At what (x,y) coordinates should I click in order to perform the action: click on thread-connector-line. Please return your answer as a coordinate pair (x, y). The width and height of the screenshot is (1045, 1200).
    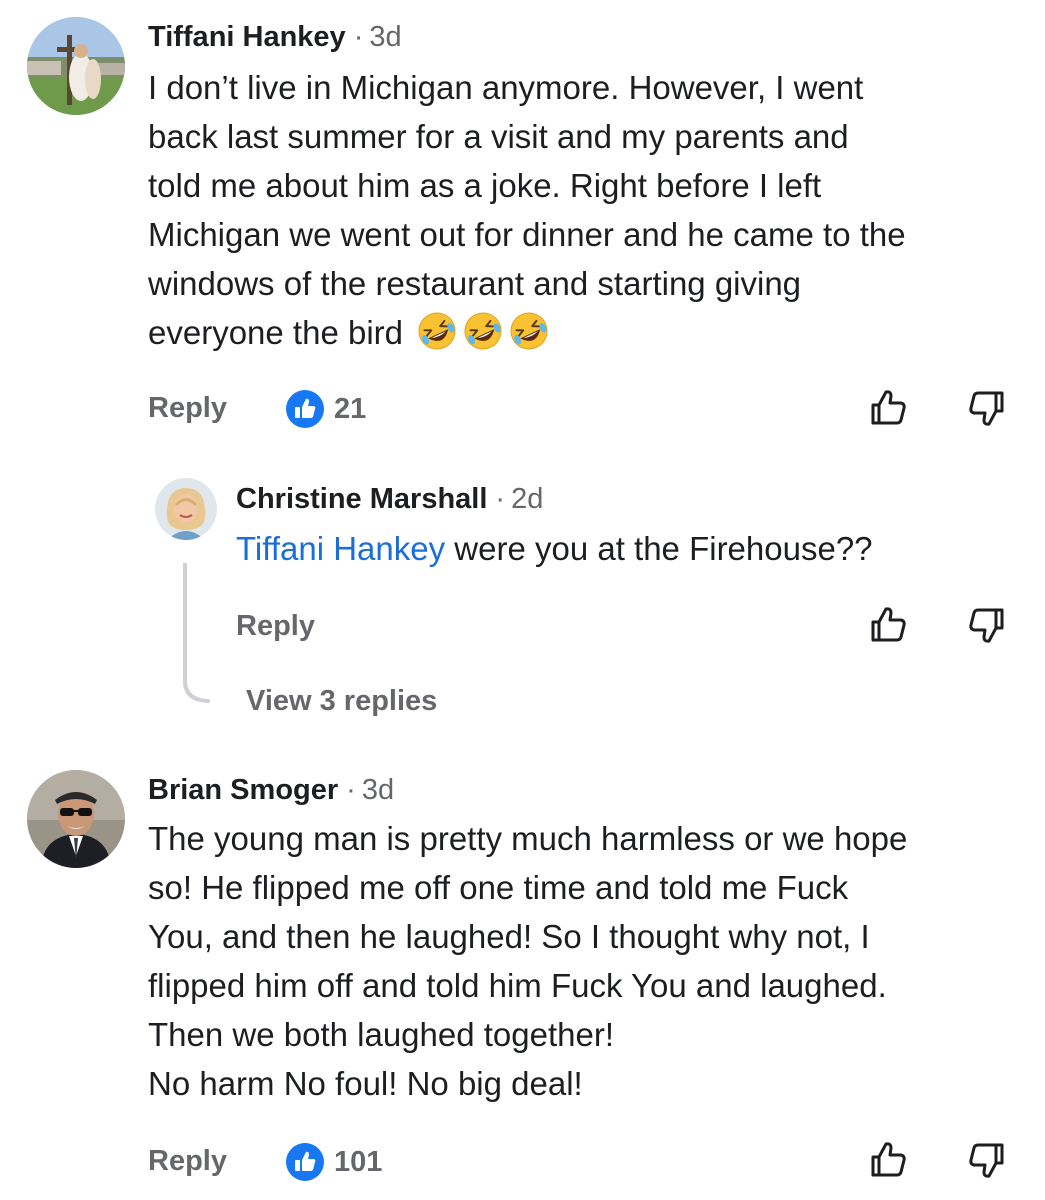
    Looking at the image, I should click on (196, 633).